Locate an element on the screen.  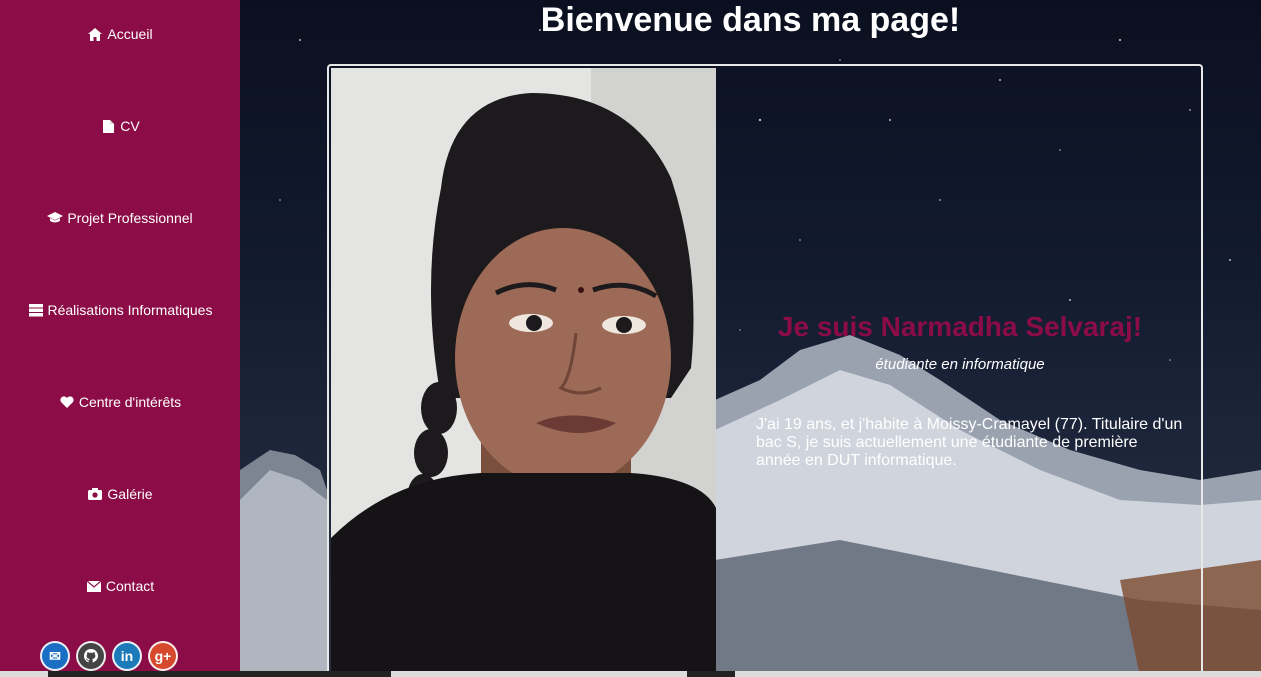
scrollbar-thumb is located at coordinates (219, 674).